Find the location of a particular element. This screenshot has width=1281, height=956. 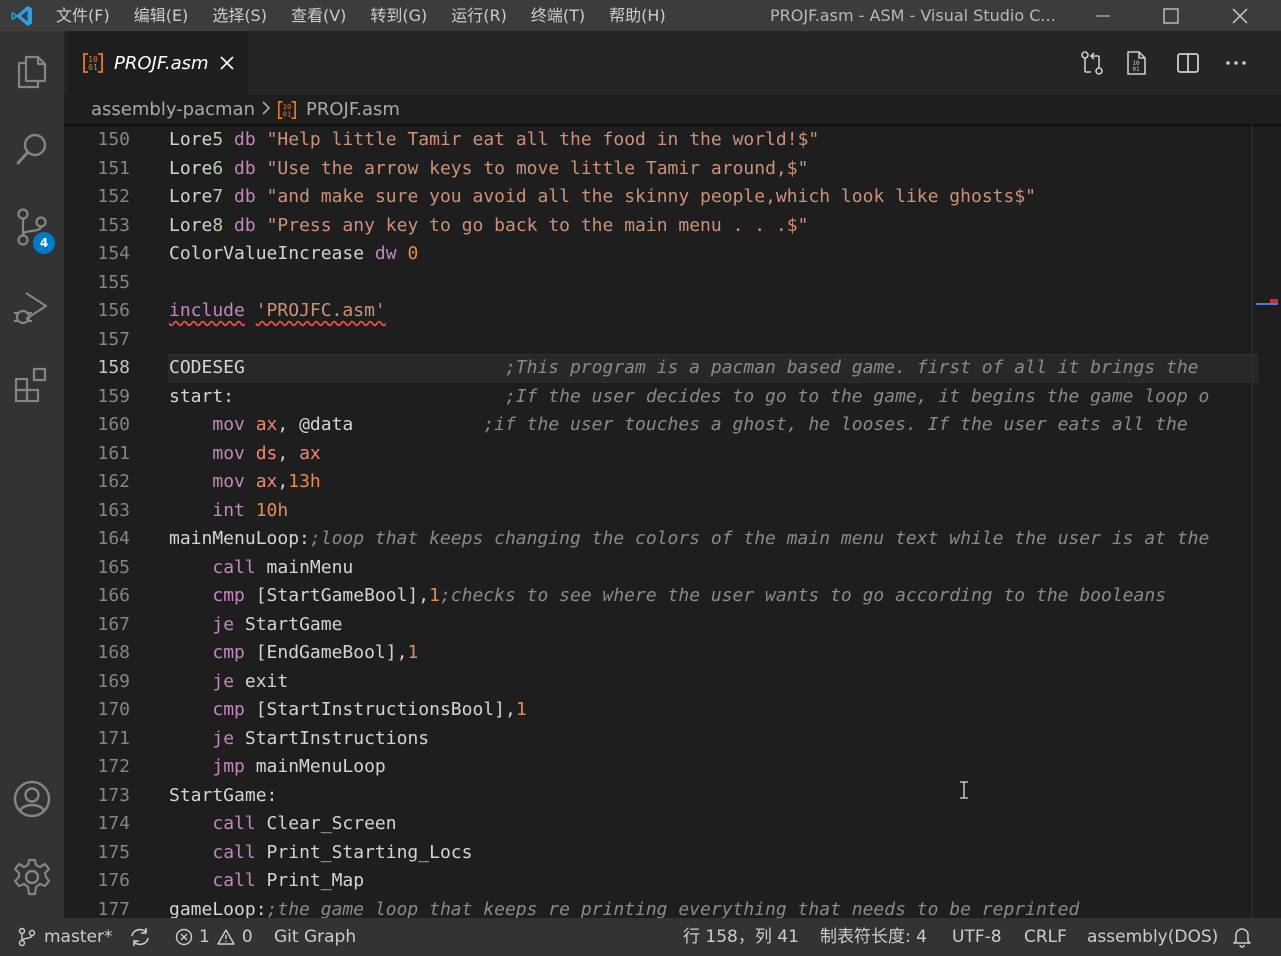

git-graph-button: Git Graph is located at coordinates (315, 937).